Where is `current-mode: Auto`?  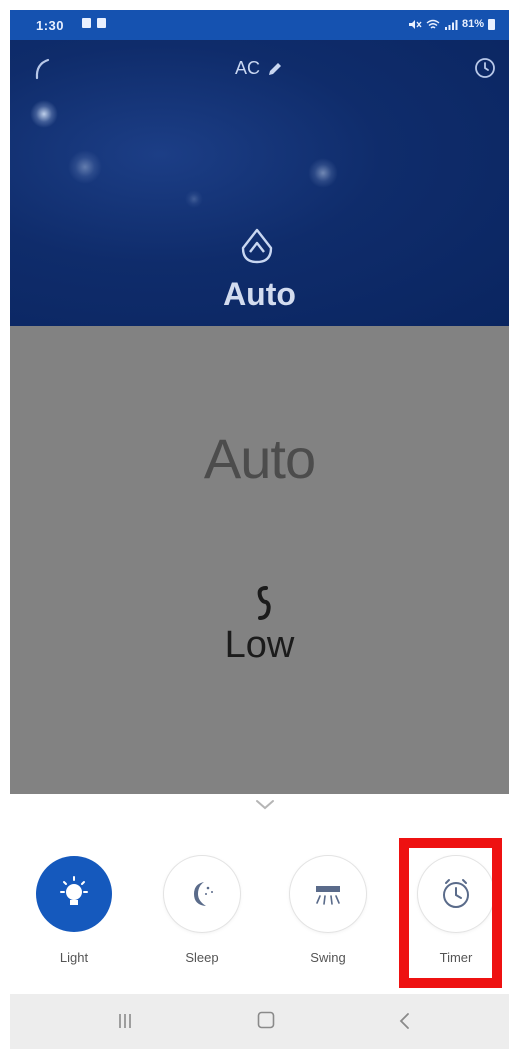 current-mode: Auto is located at coordinates (259, 294).